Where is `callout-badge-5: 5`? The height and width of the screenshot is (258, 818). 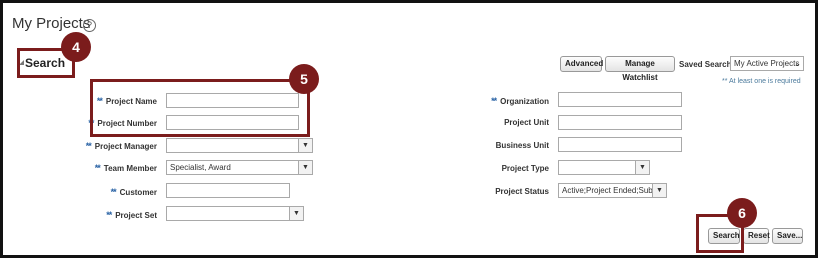
callout-badge-5: 5 is located at coordinates (304, 79).